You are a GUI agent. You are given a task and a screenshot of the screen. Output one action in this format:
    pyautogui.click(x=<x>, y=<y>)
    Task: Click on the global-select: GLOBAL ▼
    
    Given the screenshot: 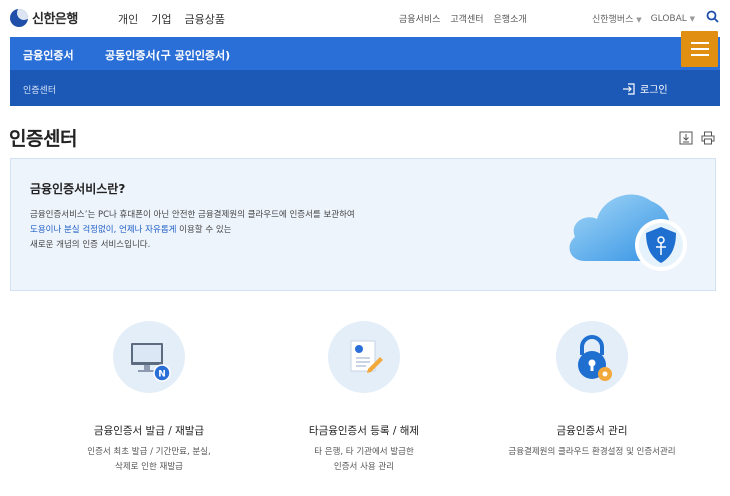 What is the action you would take?
    pyautogui.click(x=673, y=19)
    